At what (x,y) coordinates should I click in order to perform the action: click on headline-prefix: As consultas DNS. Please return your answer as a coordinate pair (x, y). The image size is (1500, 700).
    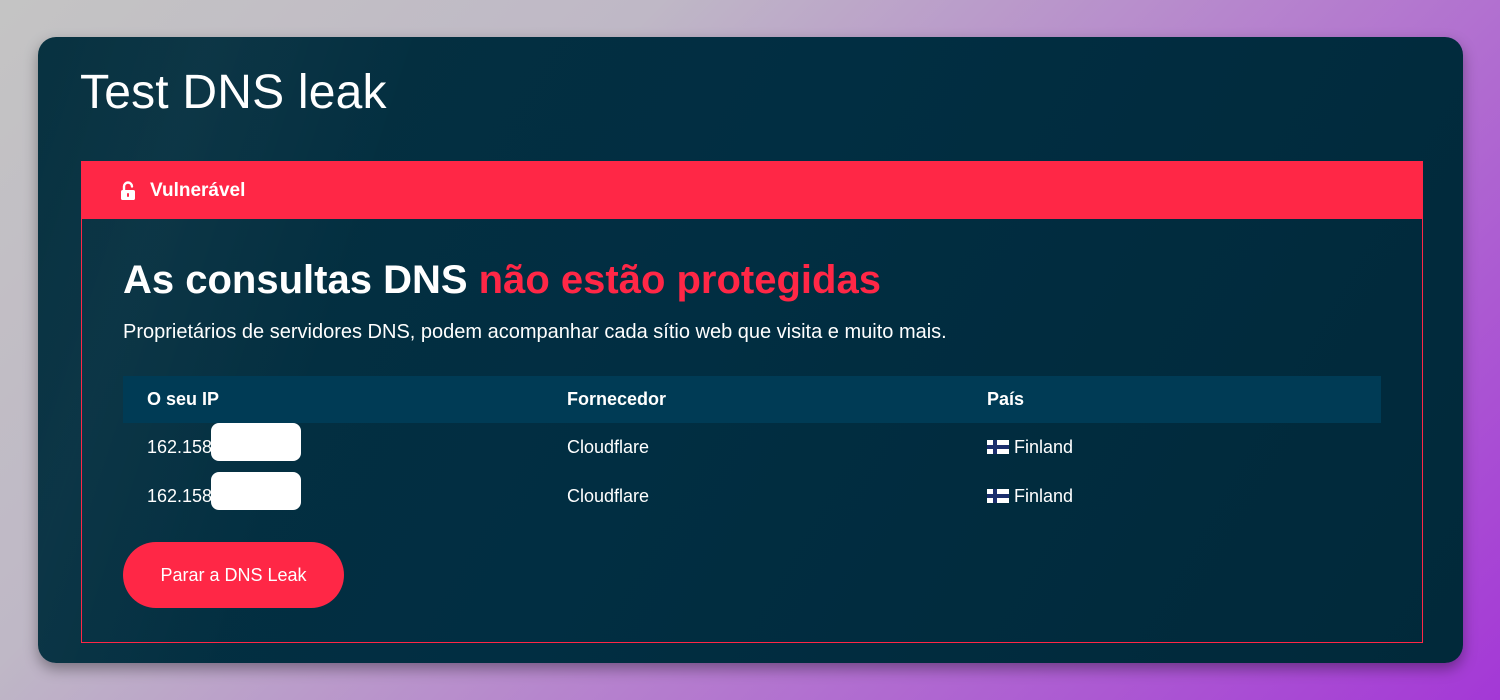
    Looking at the image, I should click on (301, 280).